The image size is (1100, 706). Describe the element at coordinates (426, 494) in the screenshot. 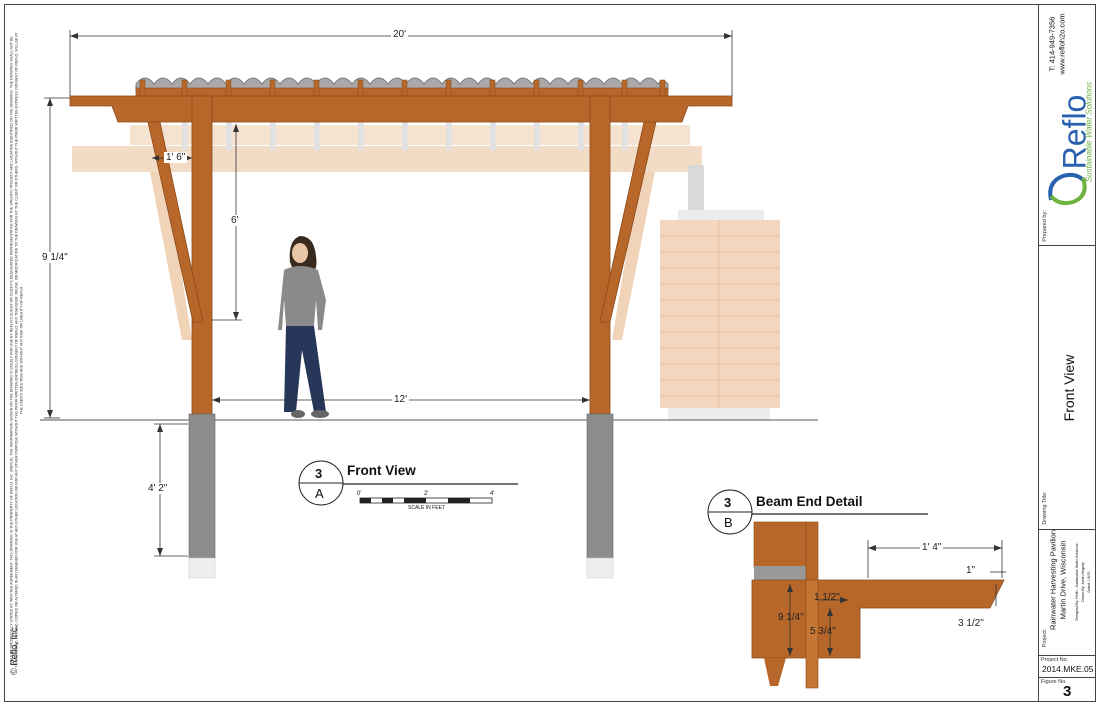

I see `scale-tick-2: 2'` at that location.